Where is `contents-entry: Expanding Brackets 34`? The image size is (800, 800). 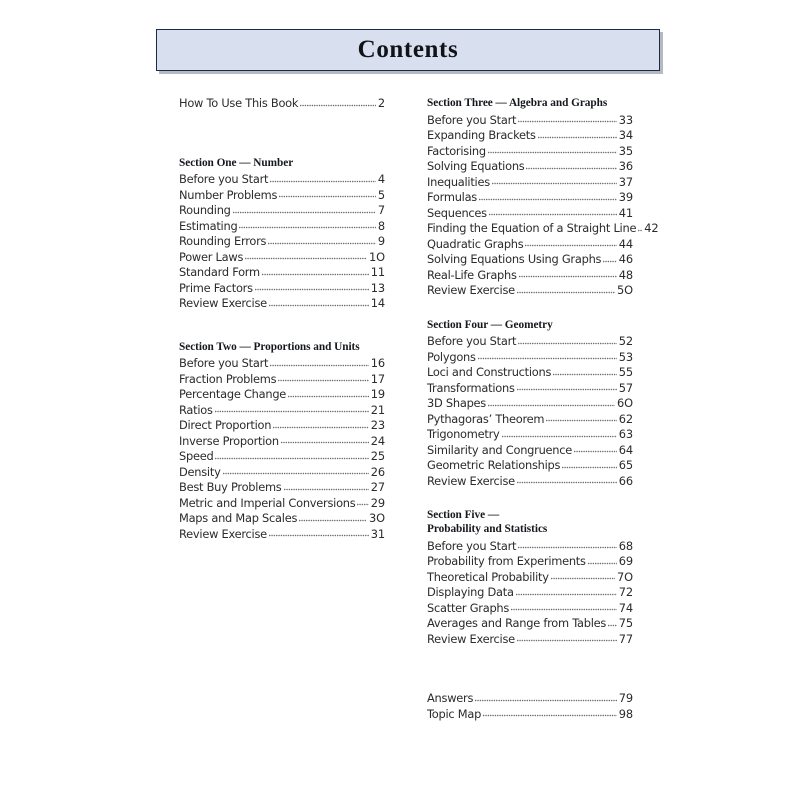 contents-entry: Expanding Brackets 34 is located at coordinates (530, 136).